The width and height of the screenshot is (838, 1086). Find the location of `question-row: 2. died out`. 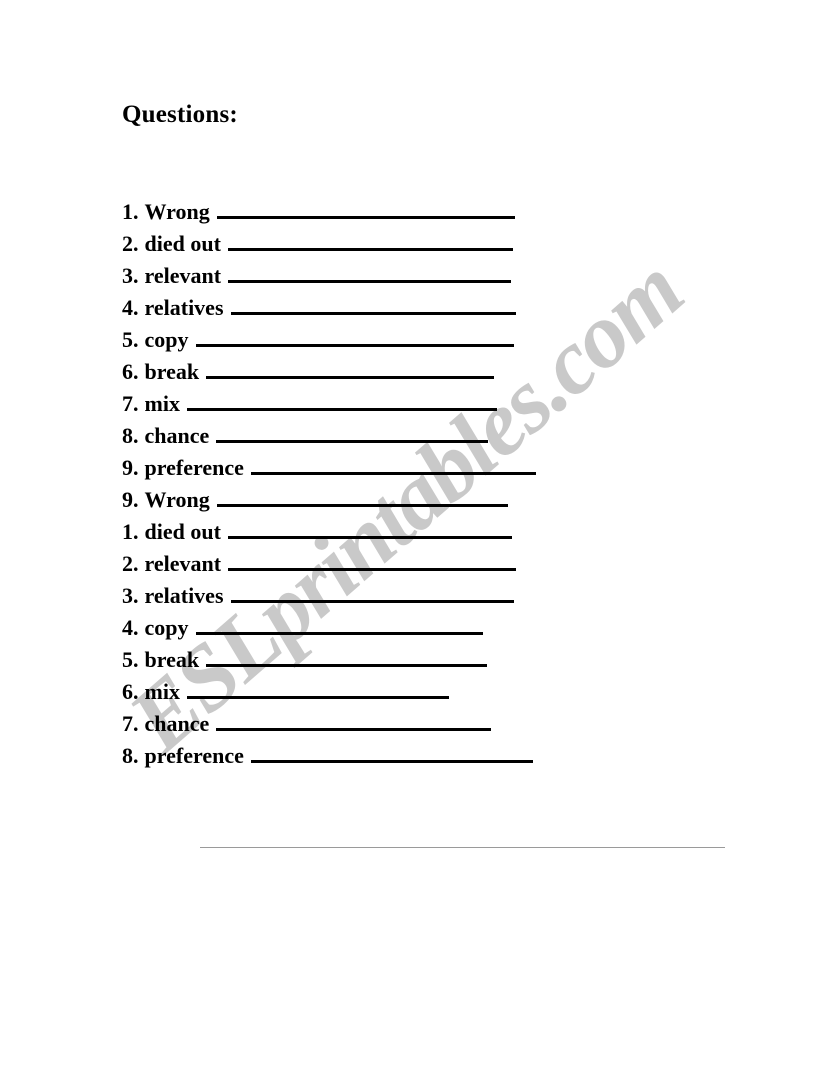

question-row: 2. died out is located at coordinates (442, 244).